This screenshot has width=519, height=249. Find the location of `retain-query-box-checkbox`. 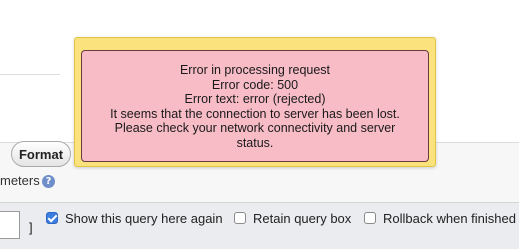

retain-query-box-checkbox is located at coordinates (240, 218).